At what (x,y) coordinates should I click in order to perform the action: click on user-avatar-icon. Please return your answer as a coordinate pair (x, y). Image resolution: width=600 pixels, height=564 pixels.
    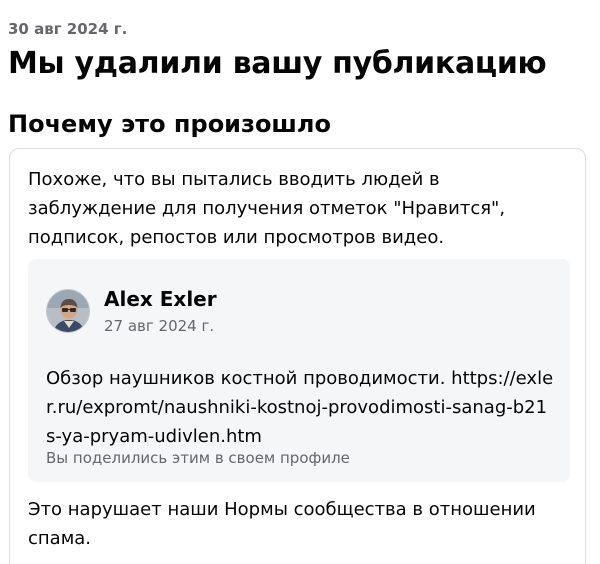
    Looking at the image, I should click on (68, 311).